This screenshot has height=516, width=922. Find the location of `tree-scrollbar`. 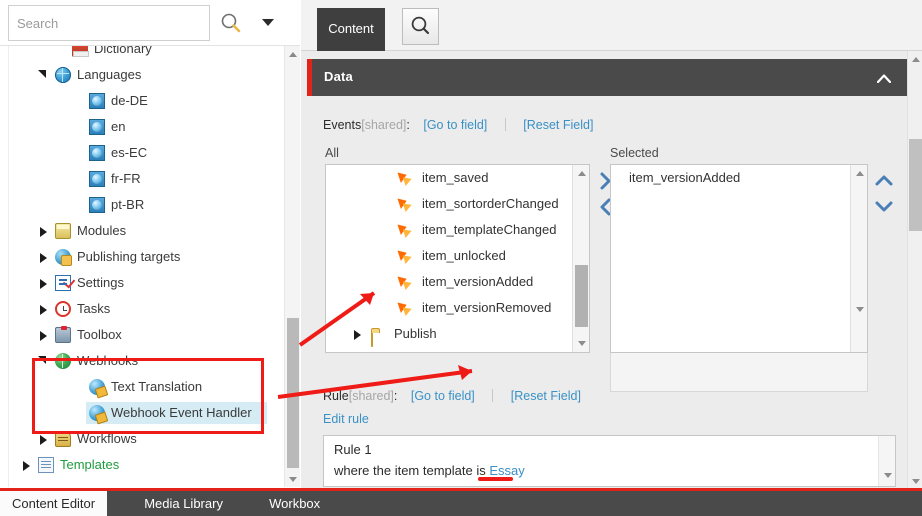

tree-scrollbar is located at coordinates (292, 266).